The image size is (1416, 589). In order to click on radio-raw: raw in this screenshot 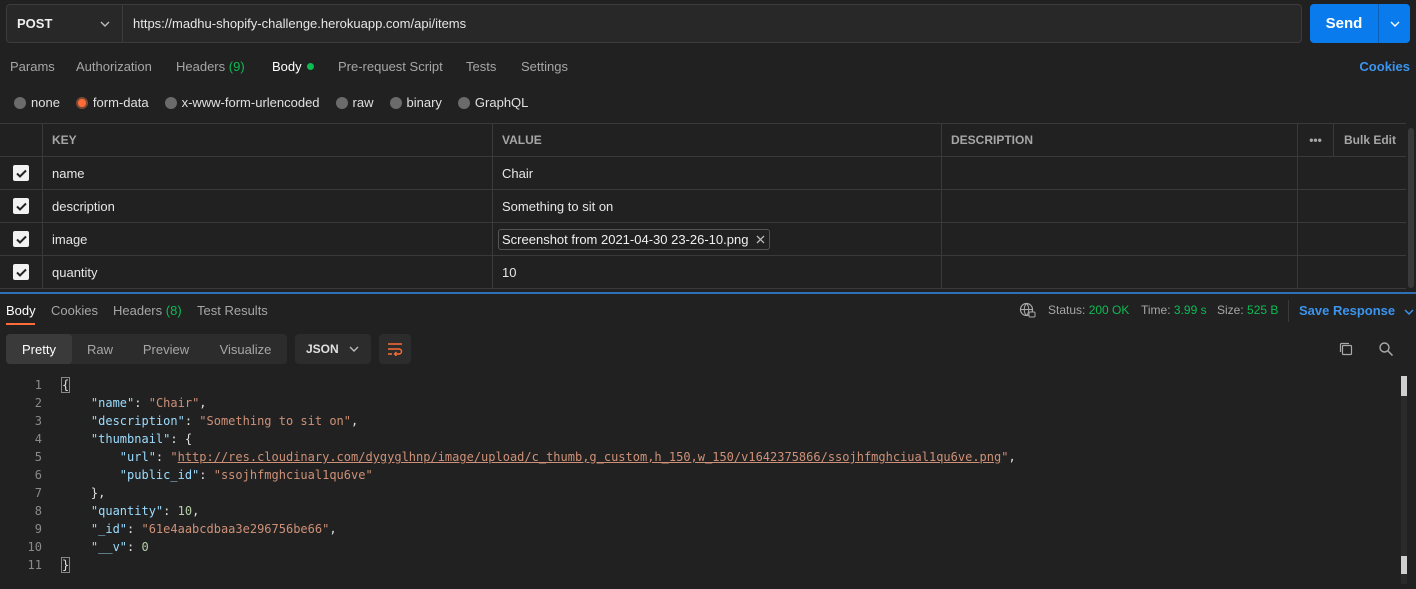, I will do `click(354, 102)`.